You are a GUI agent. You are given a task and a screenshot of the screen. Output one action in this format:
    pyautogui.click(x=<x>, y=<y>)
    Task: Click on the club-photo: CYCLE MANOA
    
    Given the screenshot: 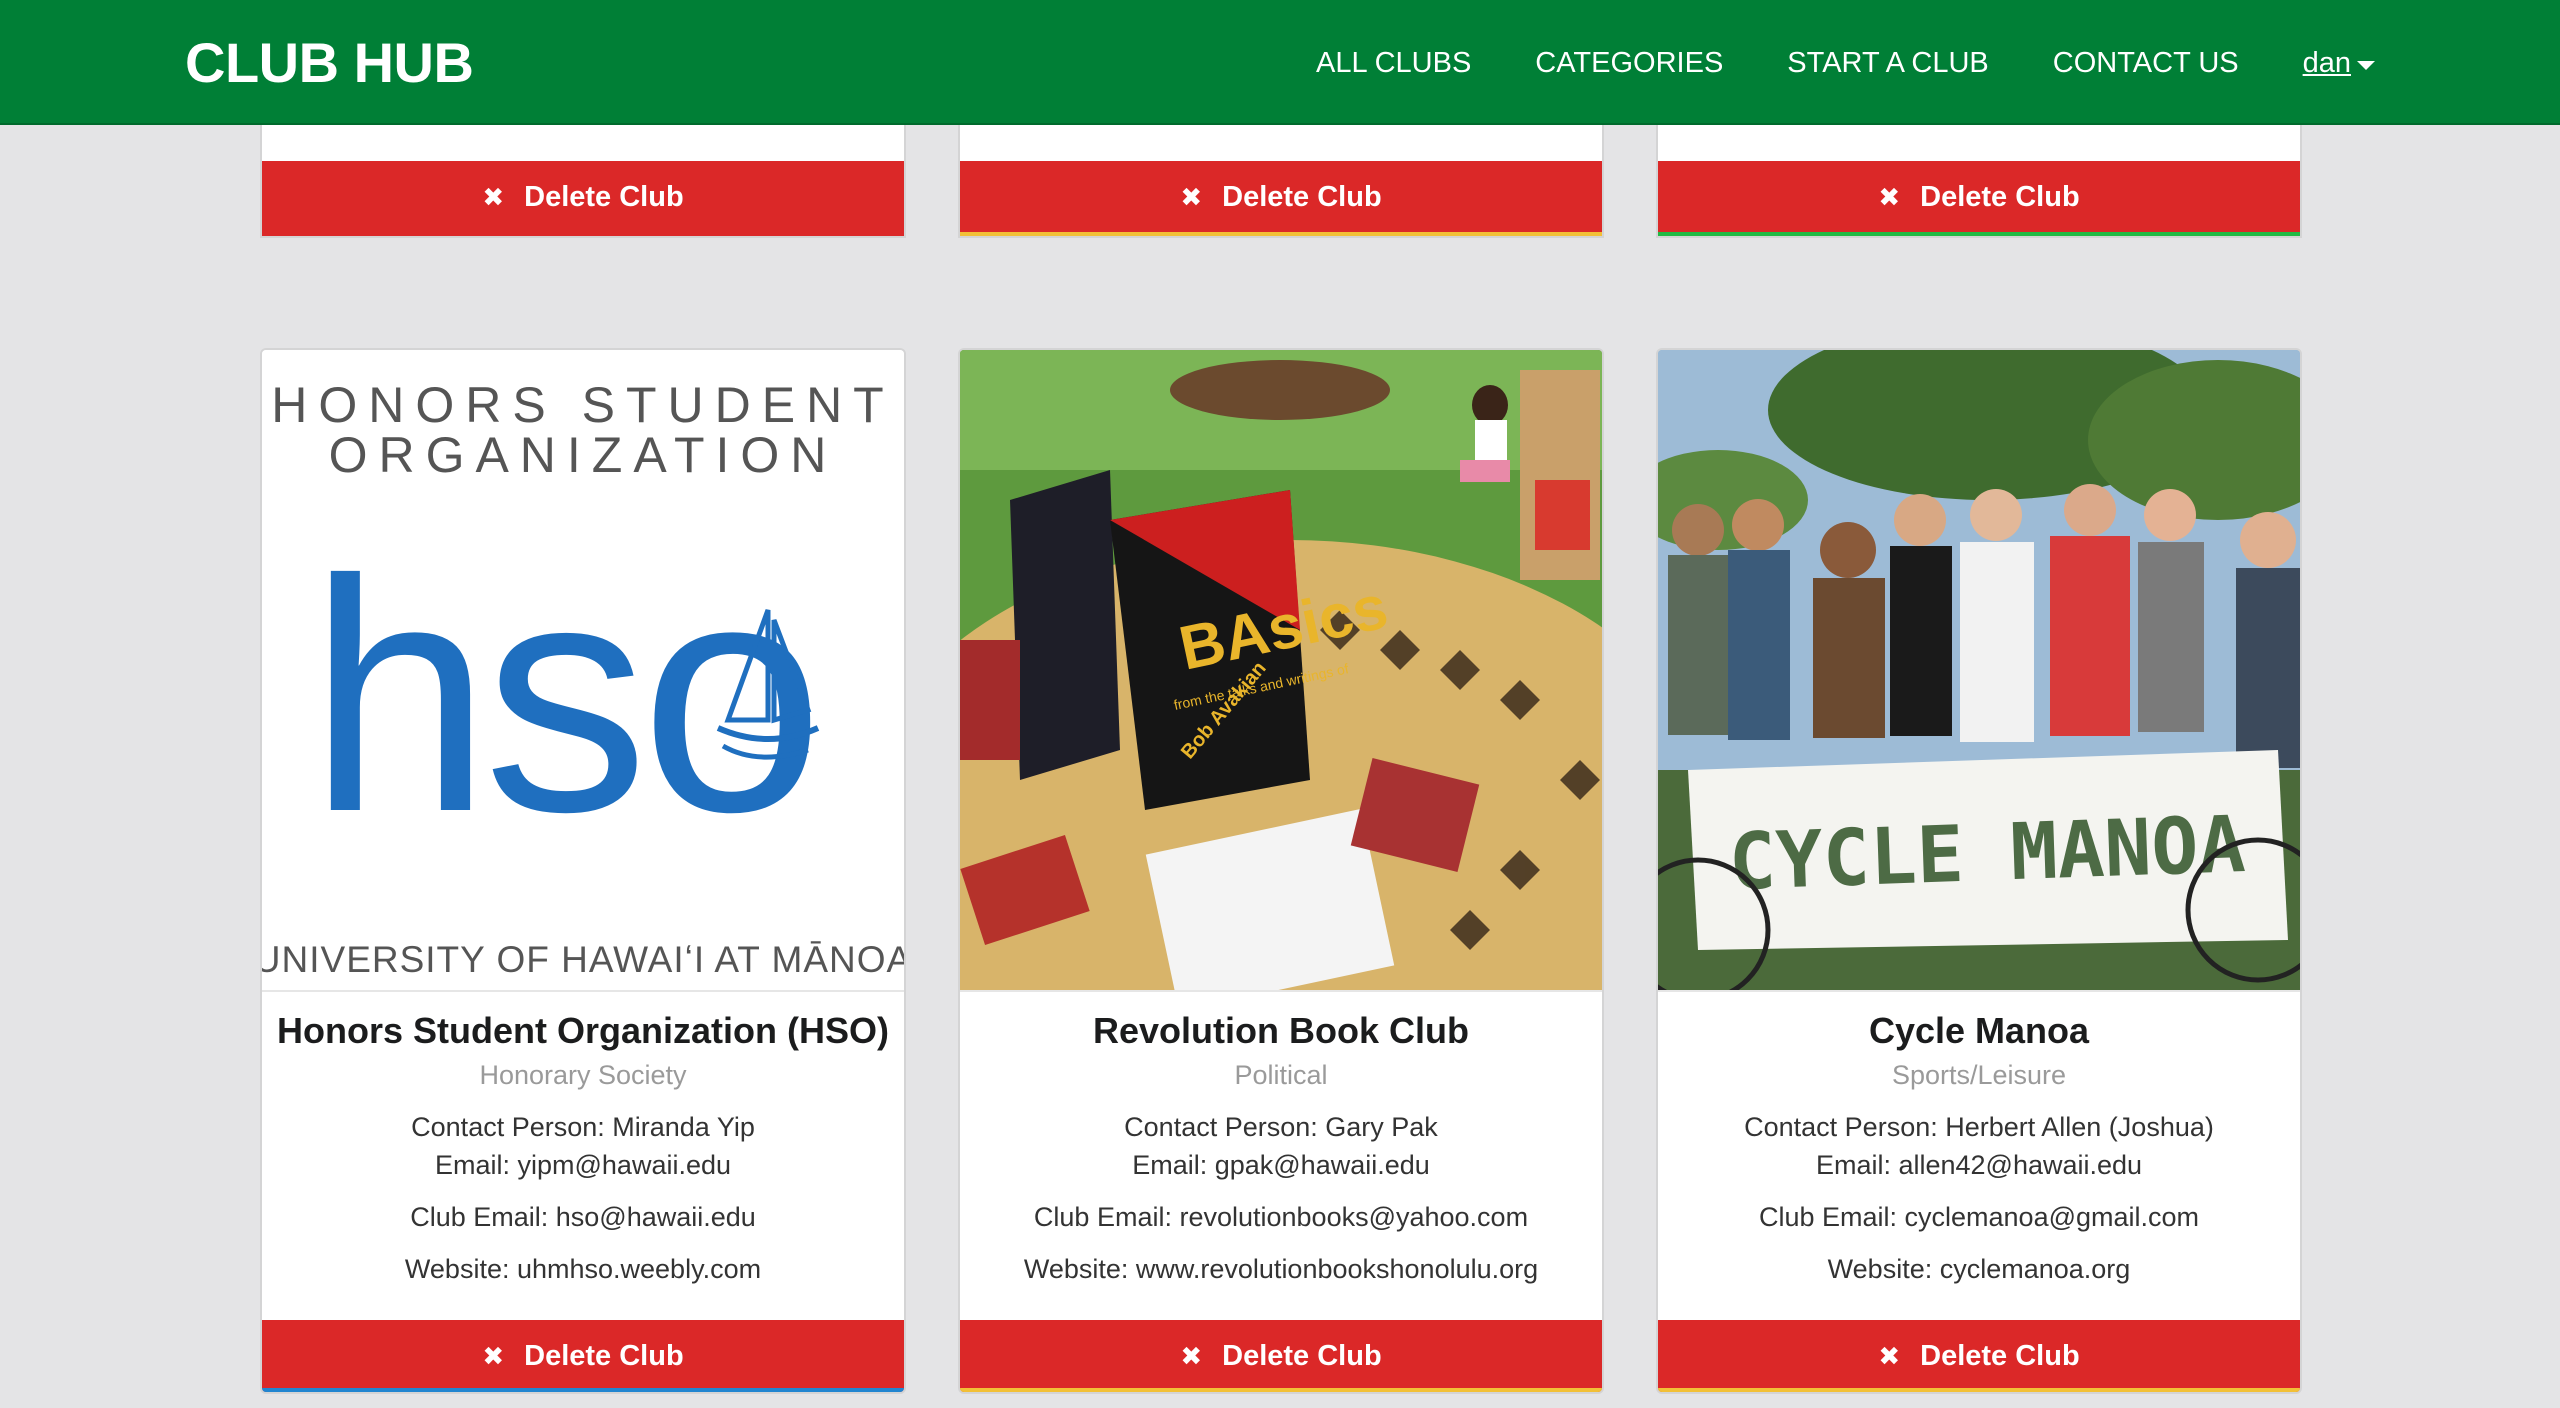 What is the action you would take?
    pyautogui.click(x=1979, y=671)
    